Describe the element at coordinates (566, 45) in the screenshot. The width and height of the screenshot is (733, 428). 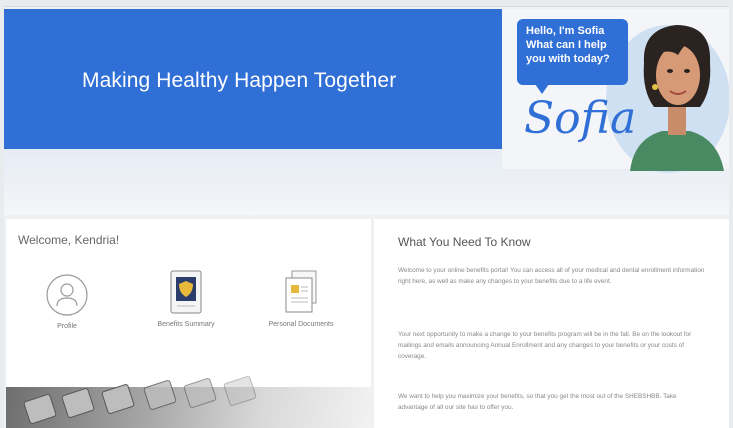
I see `greeting-line: What can I help` at that location.